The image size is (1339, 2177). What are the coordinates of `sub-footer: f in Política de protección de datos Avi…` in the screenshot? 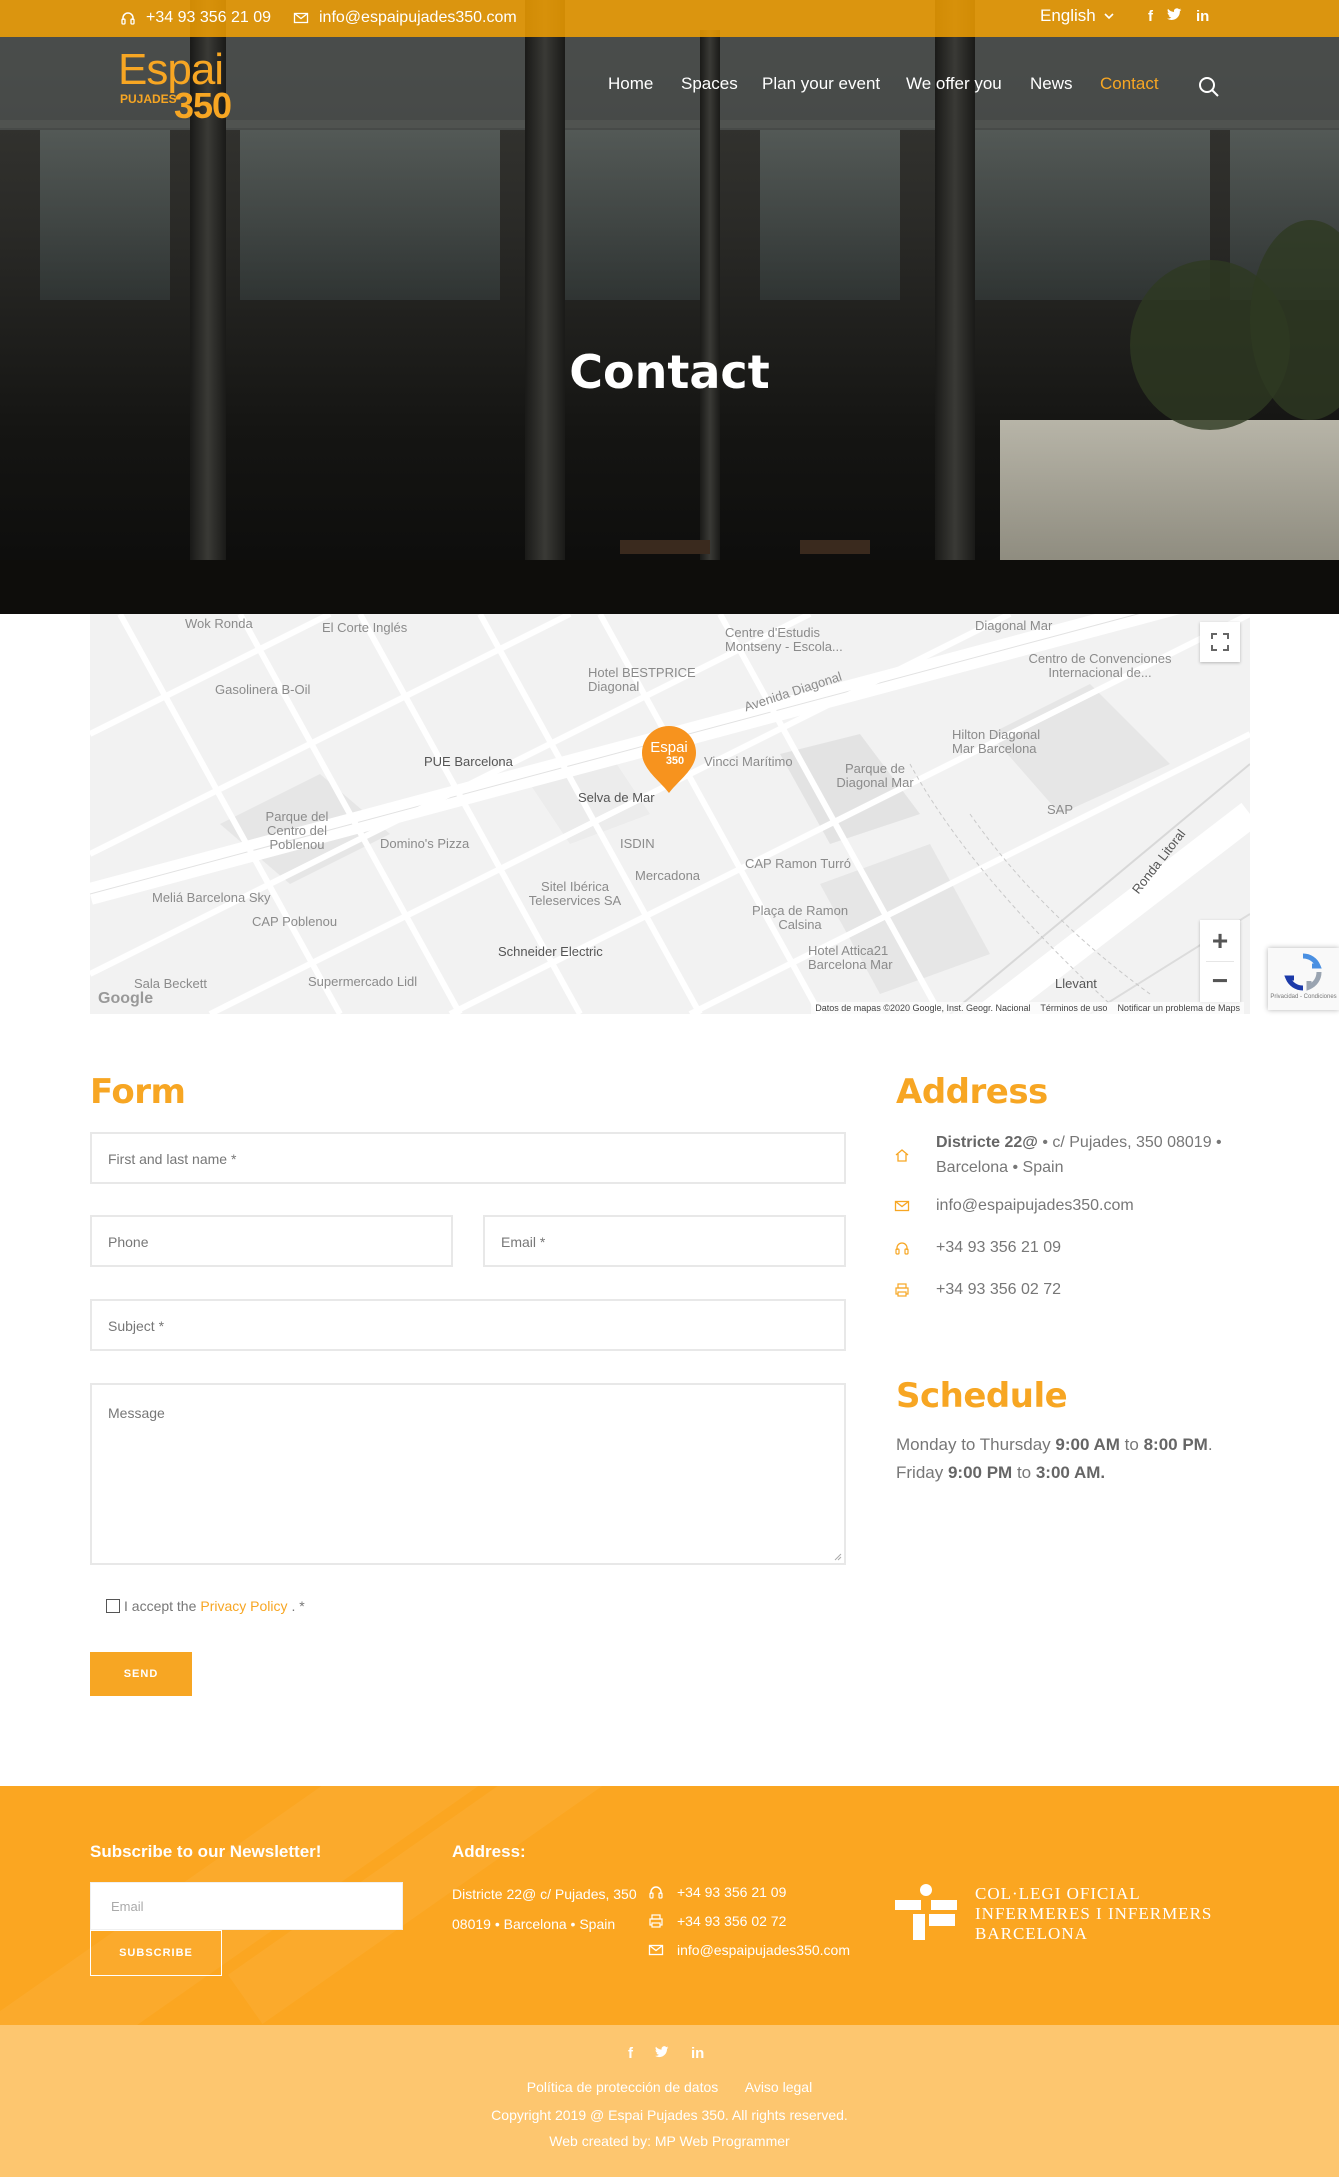 It's located at (669, 2101).